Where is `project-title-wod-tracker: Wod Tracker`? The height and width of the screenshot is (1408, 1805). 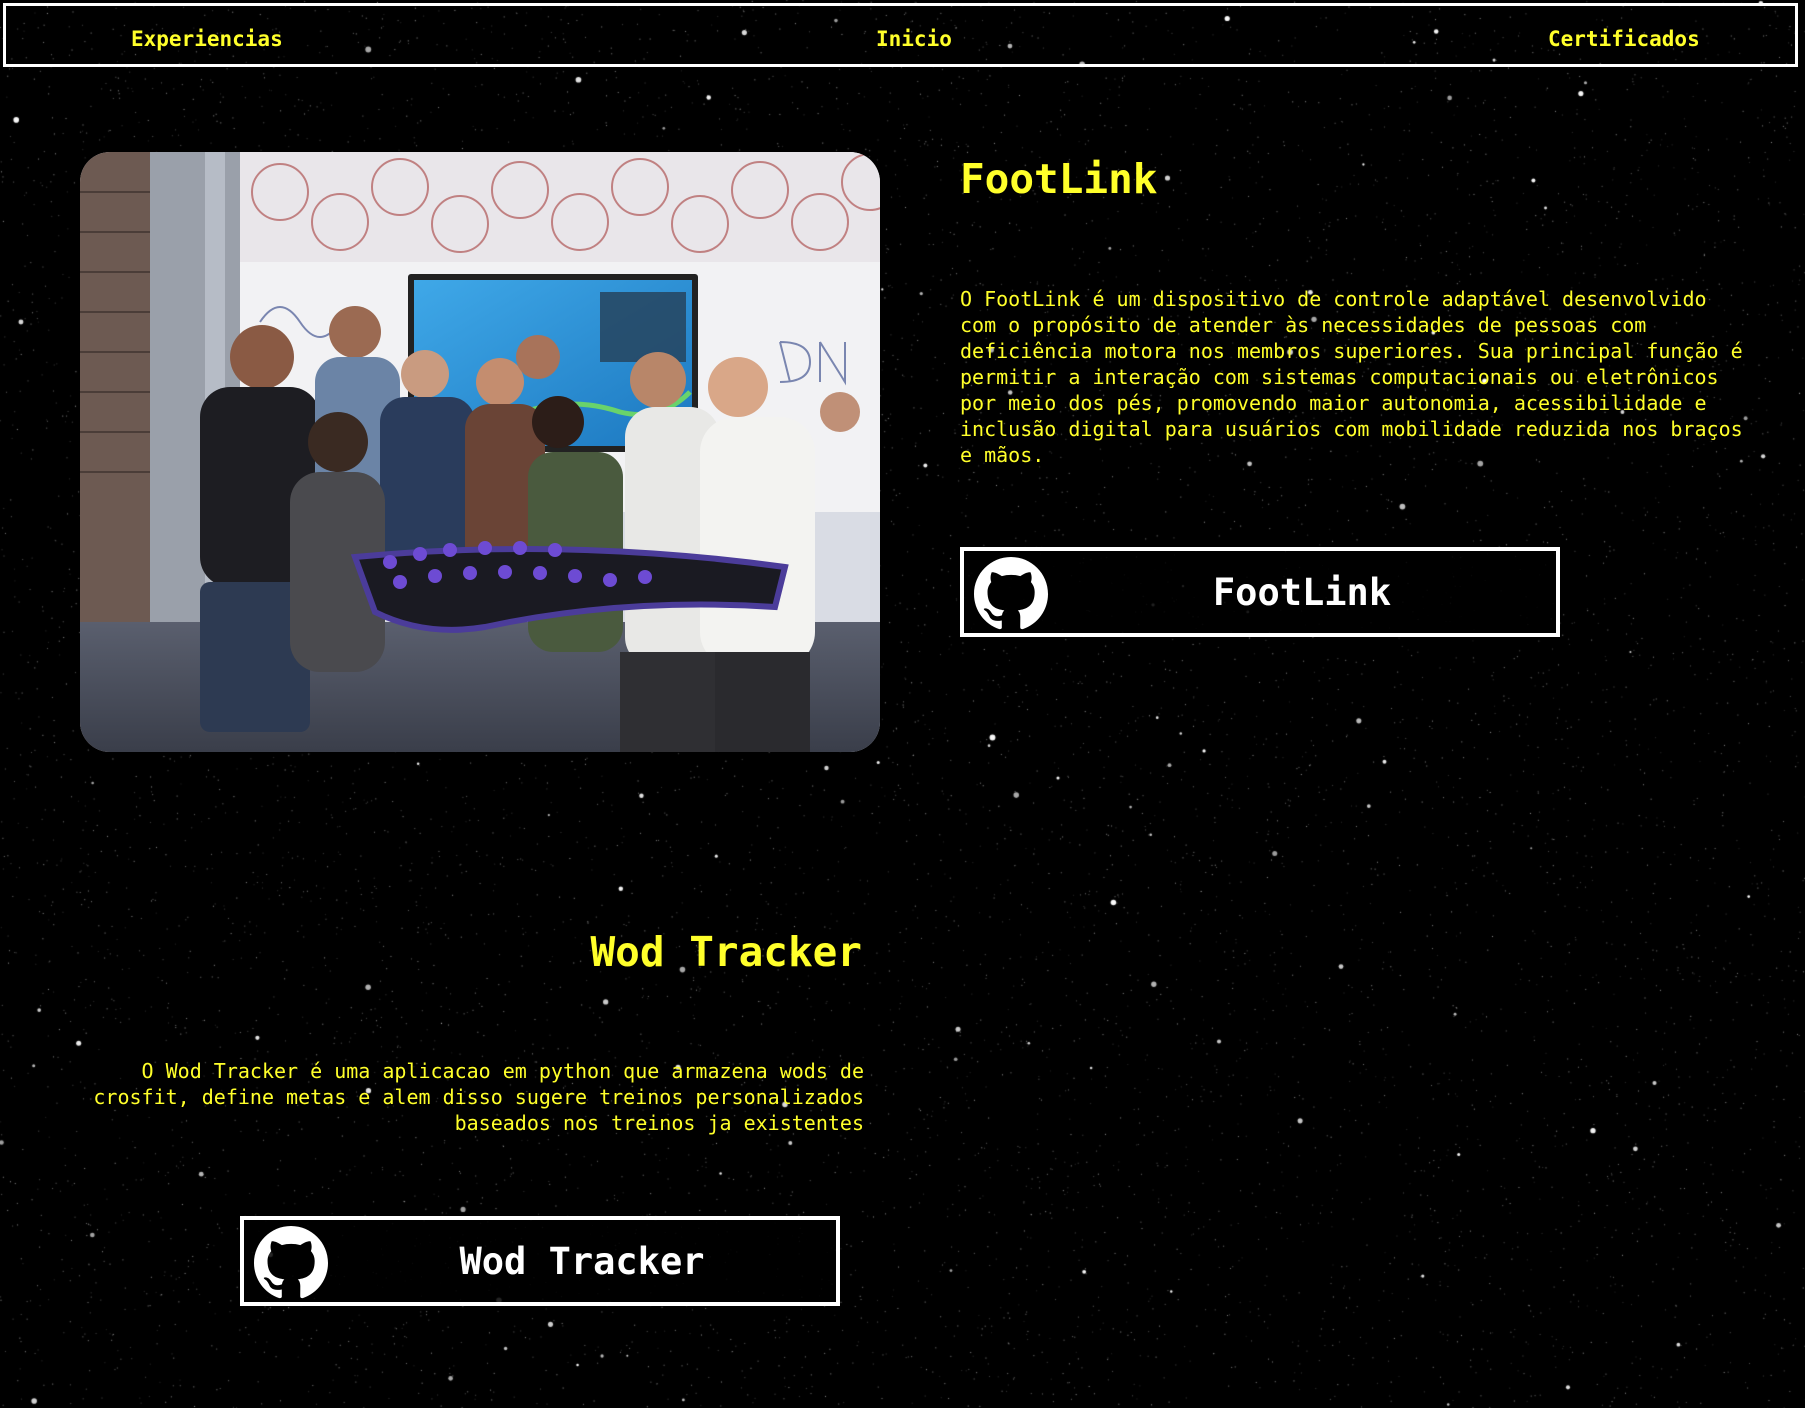
project-title-wod-tracker: Wod Tracker is located at coordinates (726, 952).